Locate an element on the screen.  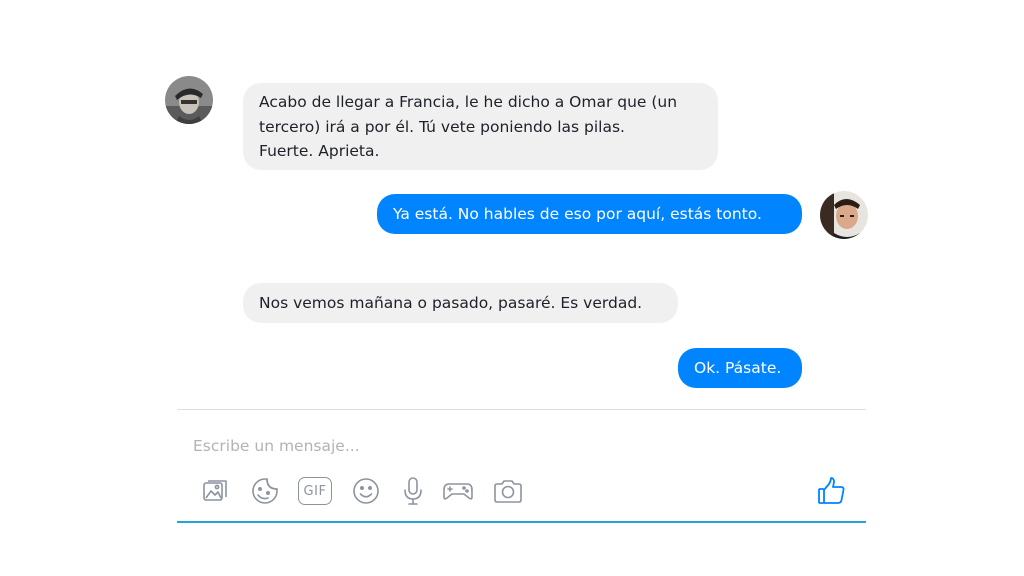
message-bubble-outgoing: Ok. Pásate. is located at coordinates (740, 368).